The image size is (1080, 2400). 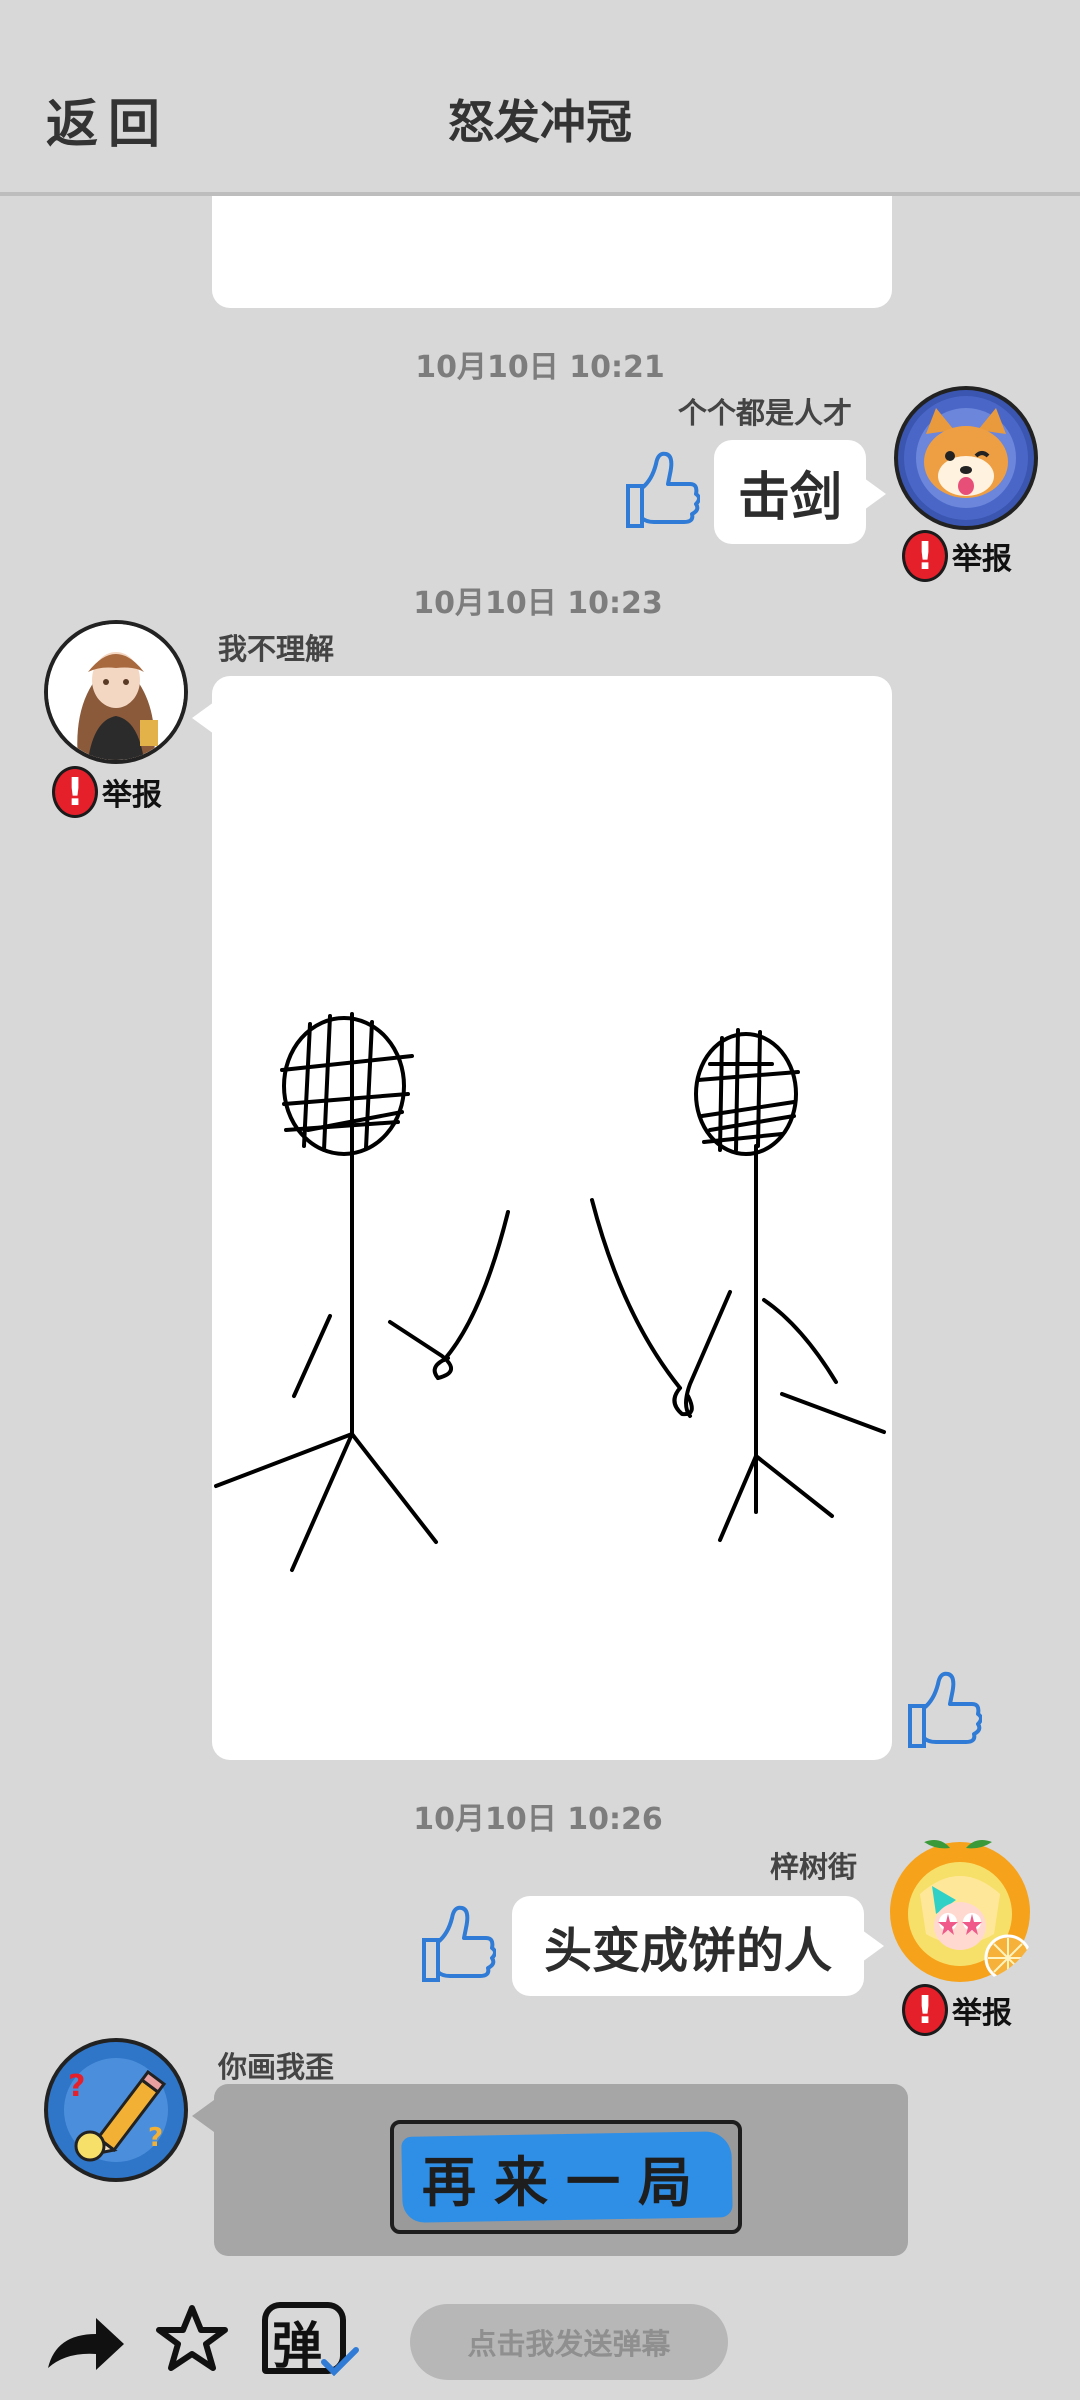 I want to click on orange-anime-avatar, so click(x=960, y=1909).